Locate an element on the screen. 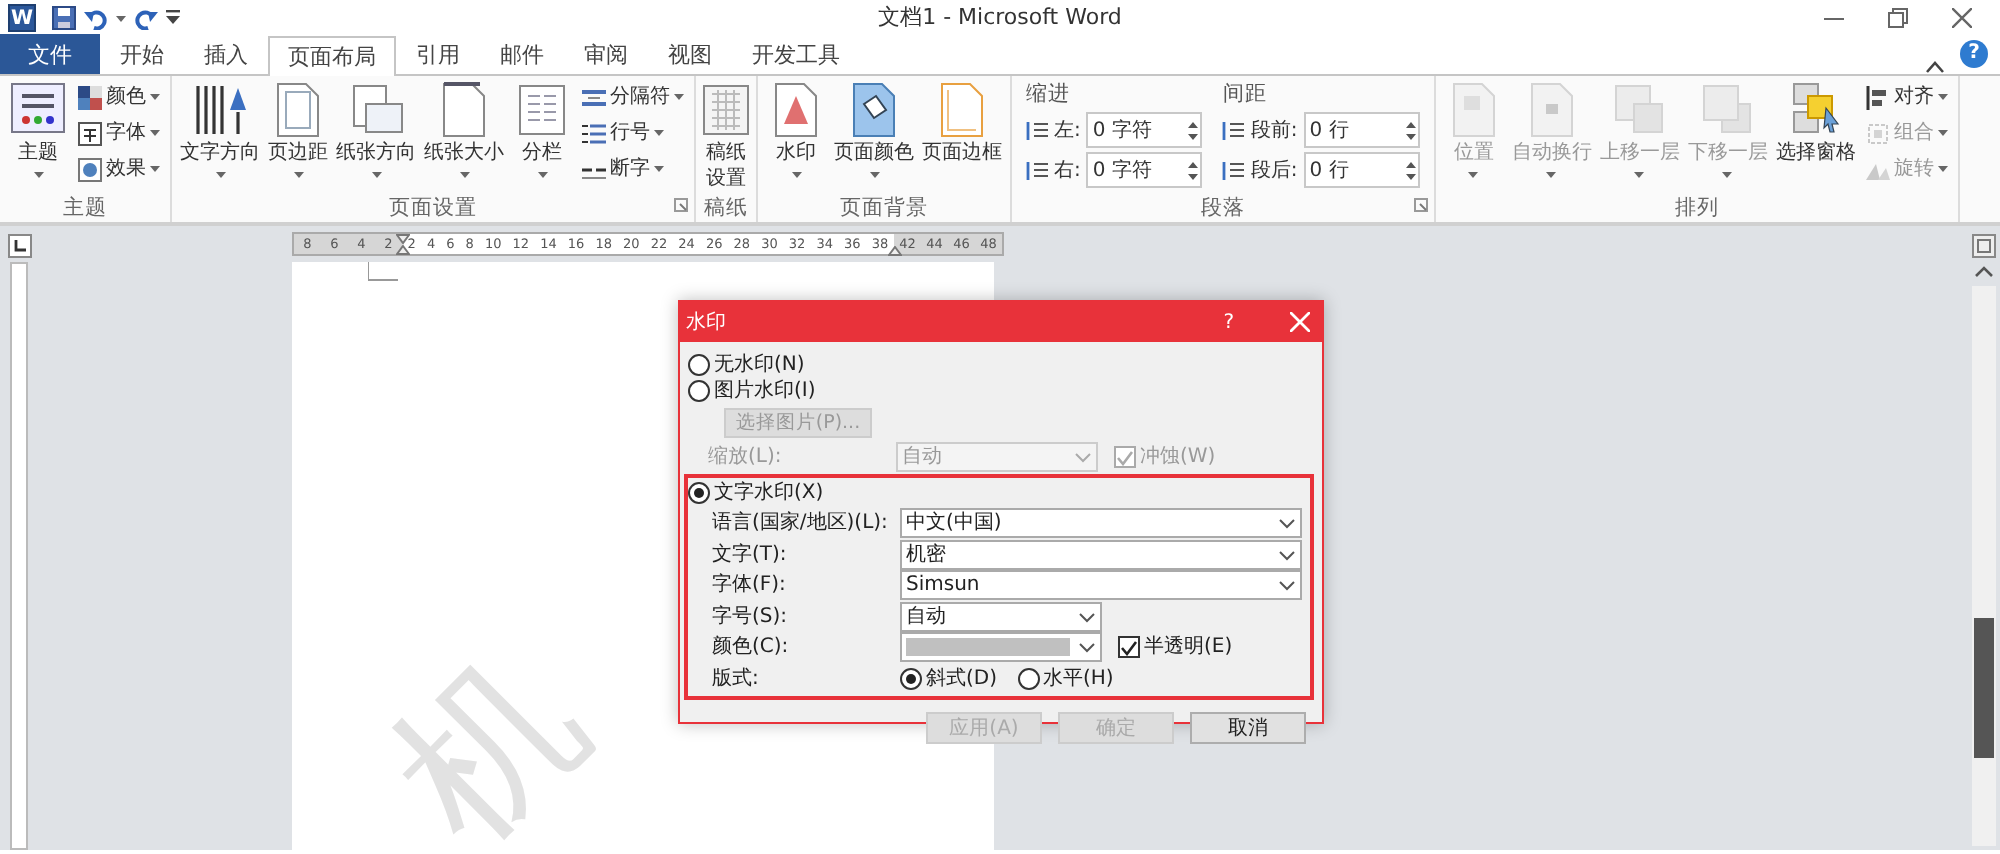 Image resolution: width=2000 pixels, height=854 pixels. section-heading: 间距 is located at coordinates (1245, 94).